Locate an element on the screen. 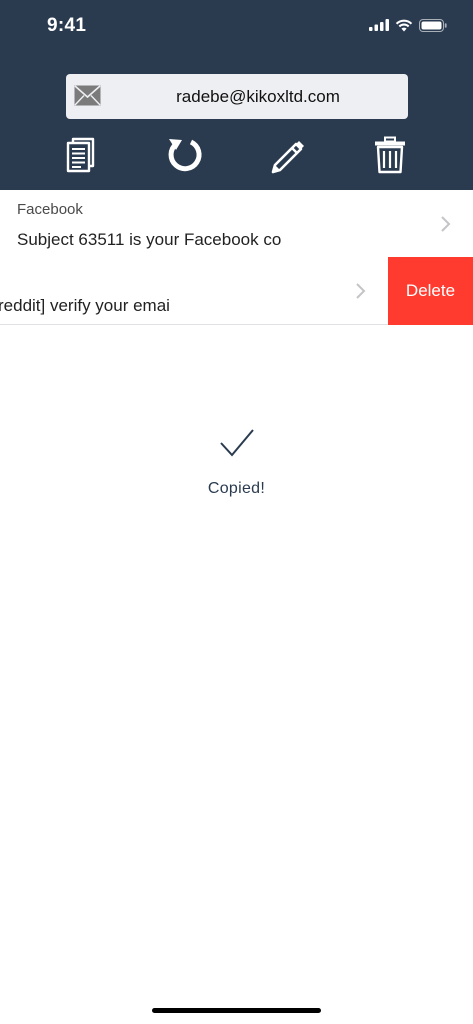 This screenshot has width=473, height=1024. status-icons is located at coordinates (408, 25).